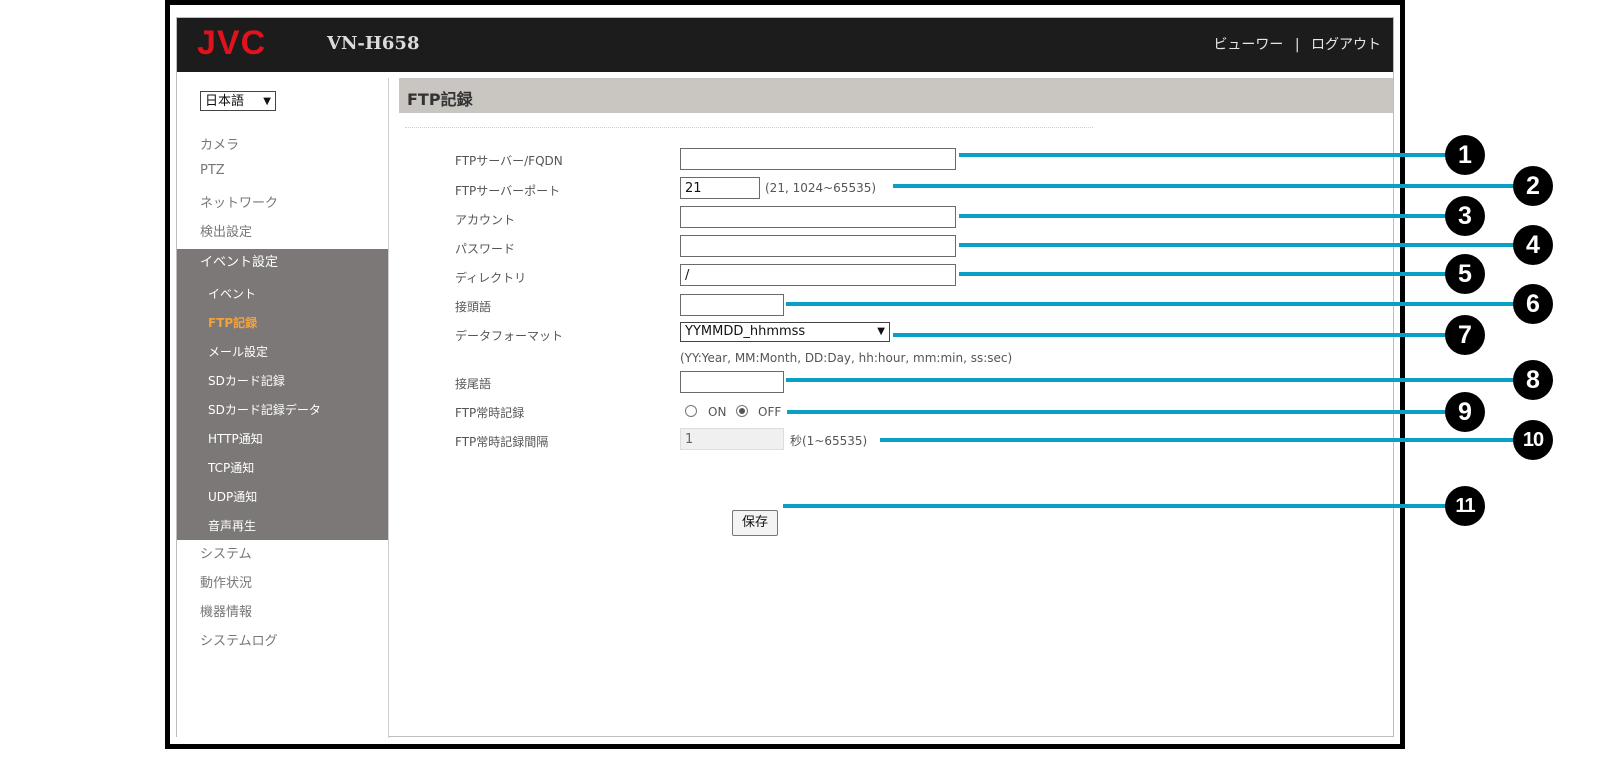  Describe the element at coordinates (1465, 412) in the screenshot. I see `callout-number: 9` at that location.